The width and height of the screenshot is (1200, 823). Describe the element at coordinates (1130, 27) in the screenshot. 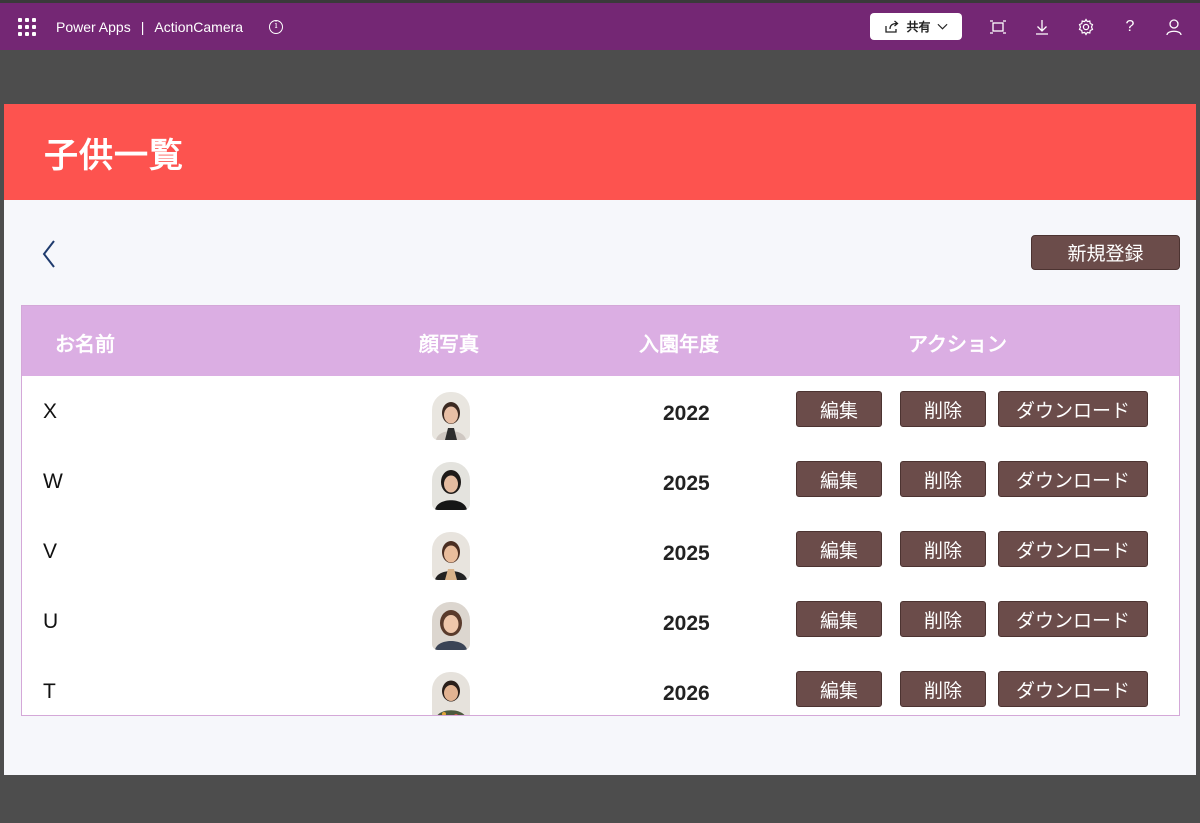

I see `help-icon: ?` at that location.